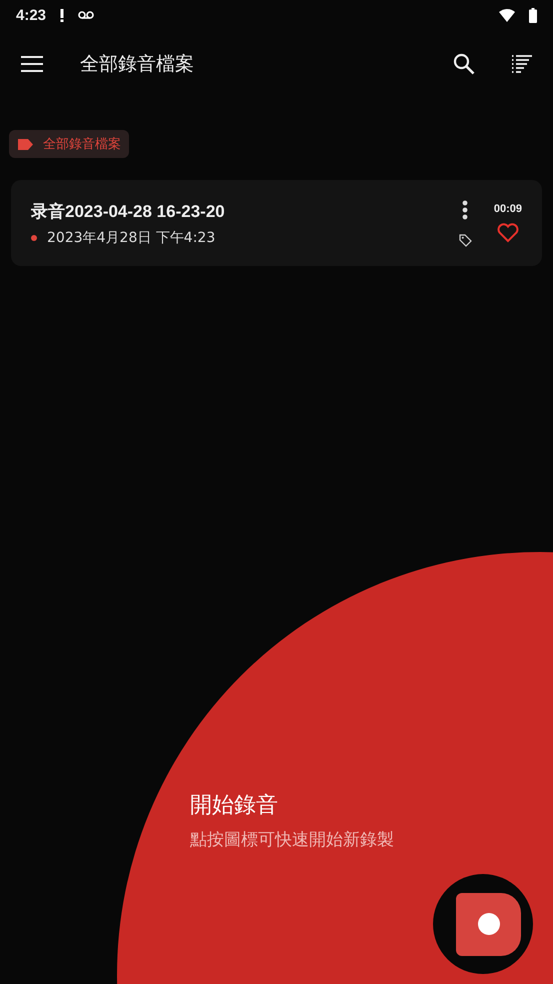 Image resolution: width=553 pixels, height=984 pixels. Describe the element at coordinates (464, 64) in the screenshot. I see `search-button` at that location.